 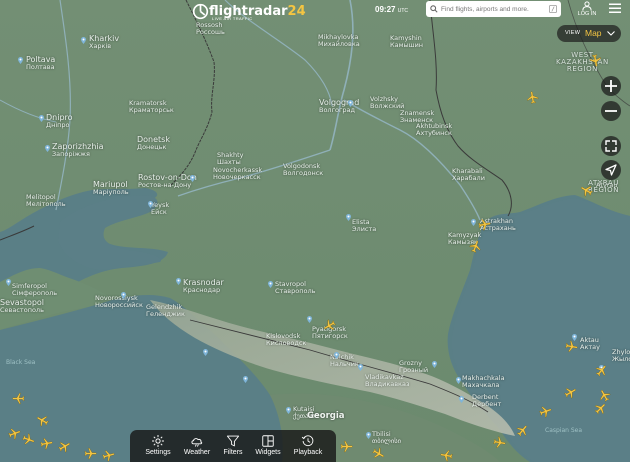 I want to click on widgets-icon, so click(x=268, y=441).